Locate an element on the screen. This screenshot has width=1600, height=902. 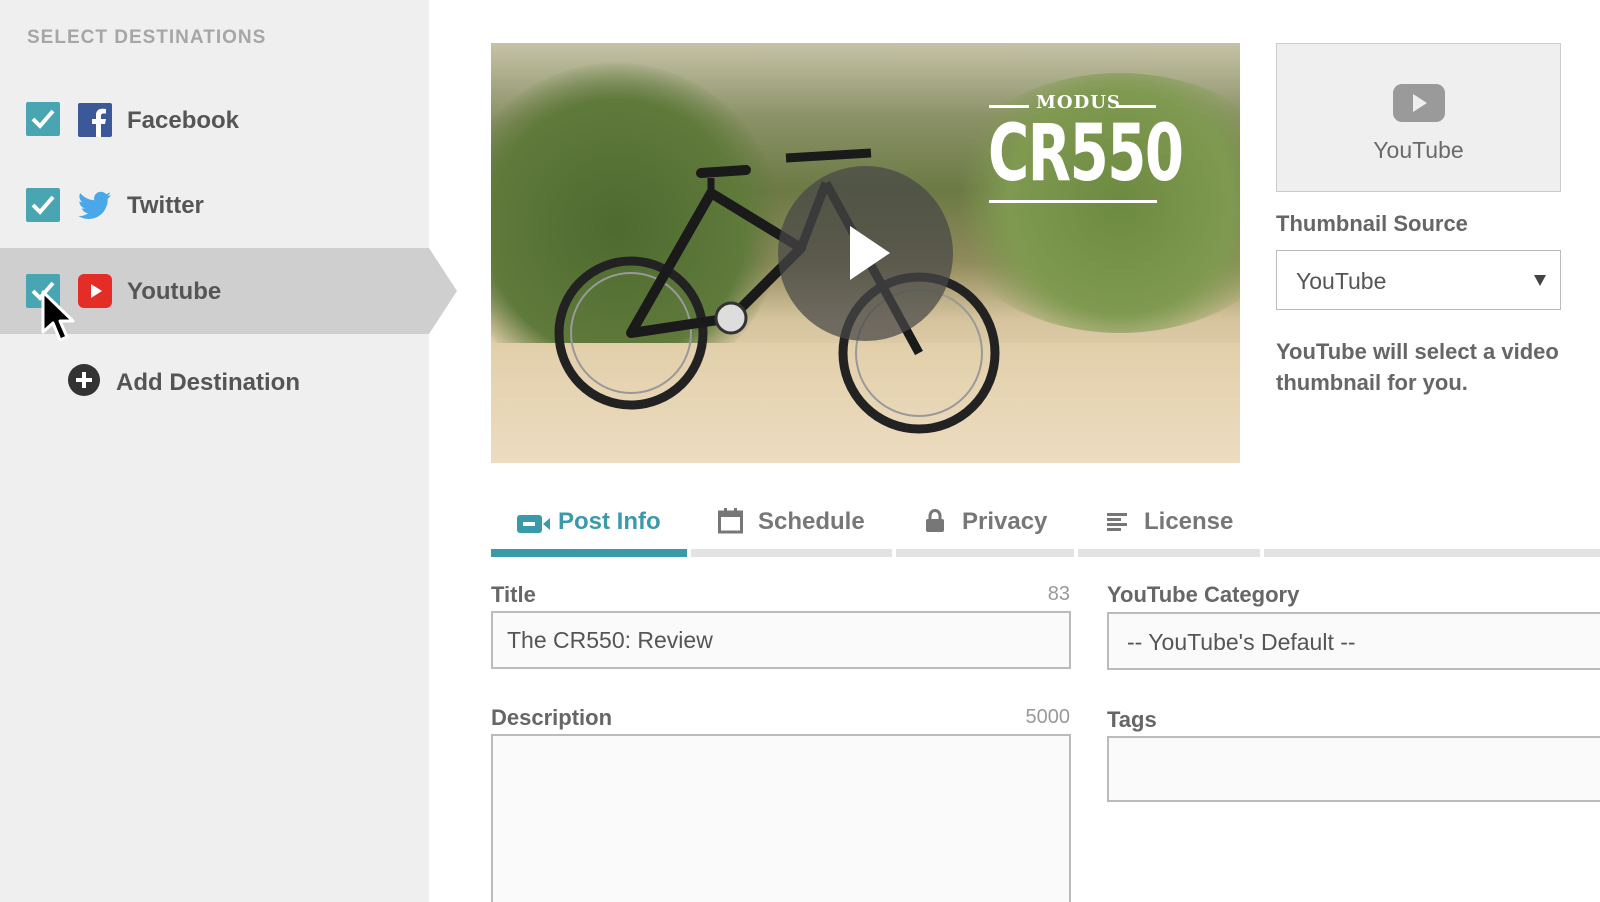
play-button is located at coordinates (865, 253).